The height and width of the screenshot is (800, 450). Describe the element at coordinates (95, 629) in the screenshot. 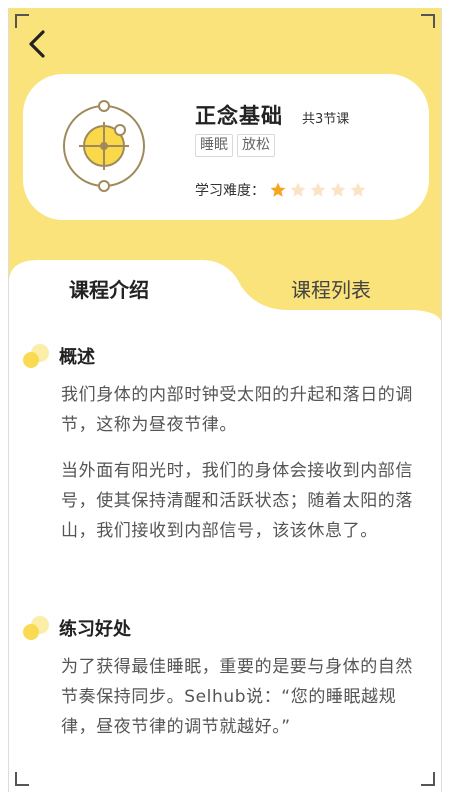

I see `section-benefits-title: 练习好处` at that location.